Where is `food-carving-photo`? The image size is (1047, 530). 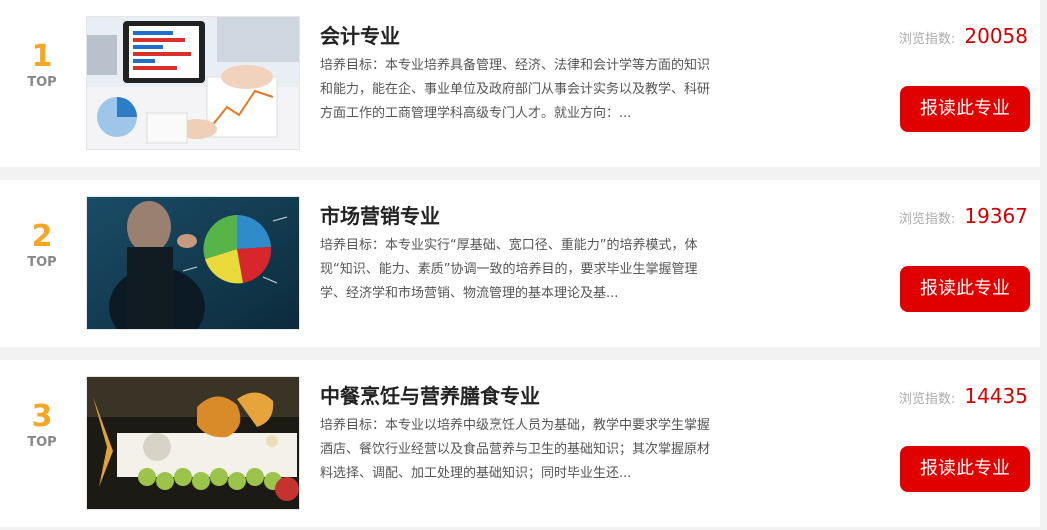
food-carving-photo is located at coordinates (193, 443).